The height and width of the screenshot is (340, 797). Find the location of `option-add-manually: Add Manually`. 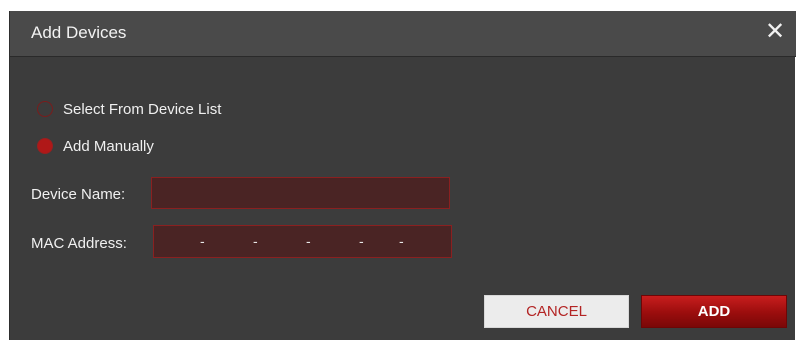

option-add-manually: Add Manually is located at coordinates (95, 146).